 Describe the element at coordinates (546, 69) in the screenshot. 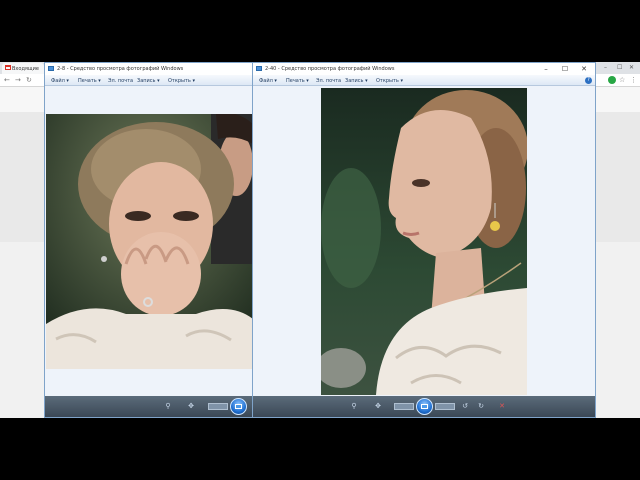

I see `minimize-button: –` at that location.